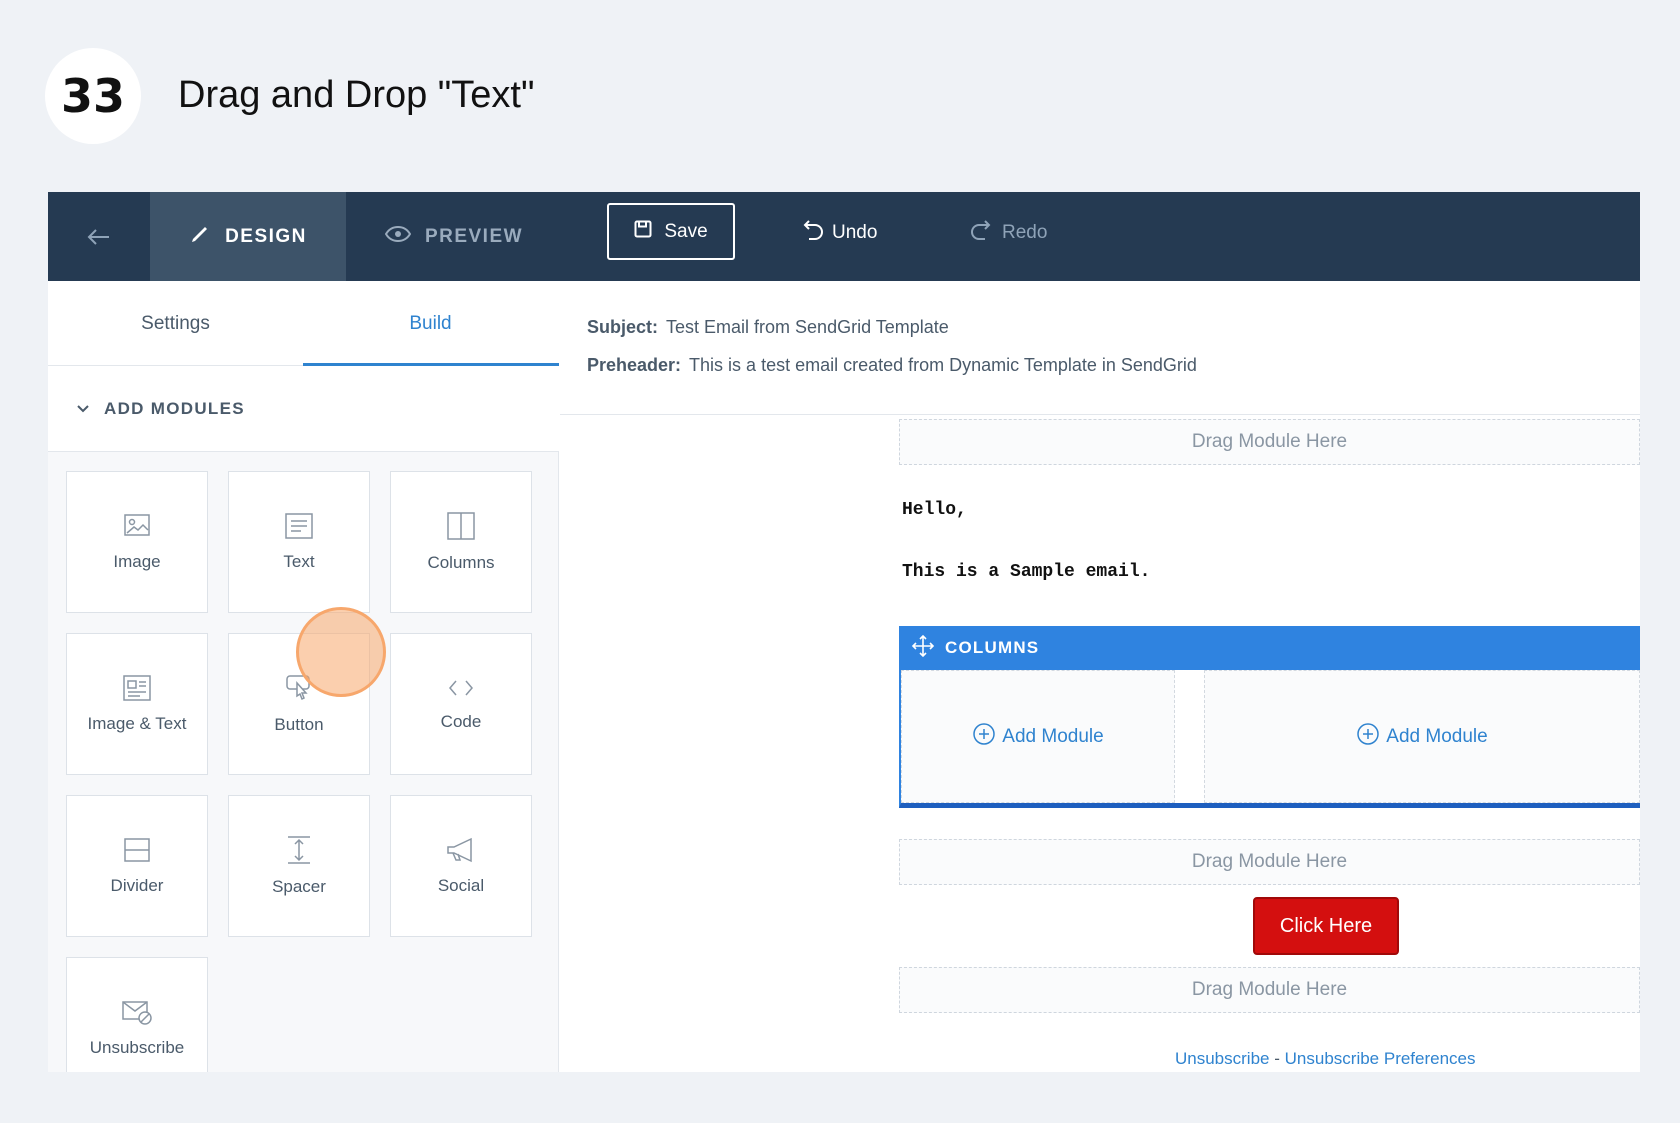 This screenshot has width=1680, height=1123. What do you see at coordinates (1222, 1058) in the screenshot?
I see `unsubscribe-link: Unsubscribe` at bounding box center [1222, 1058].